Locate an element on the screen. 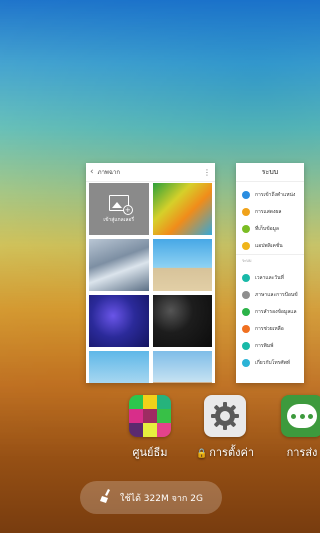 The image size is (320, 533). settings-item-label: การเข้าถึงตำแหน่ง is located at coordinates (275, 194).